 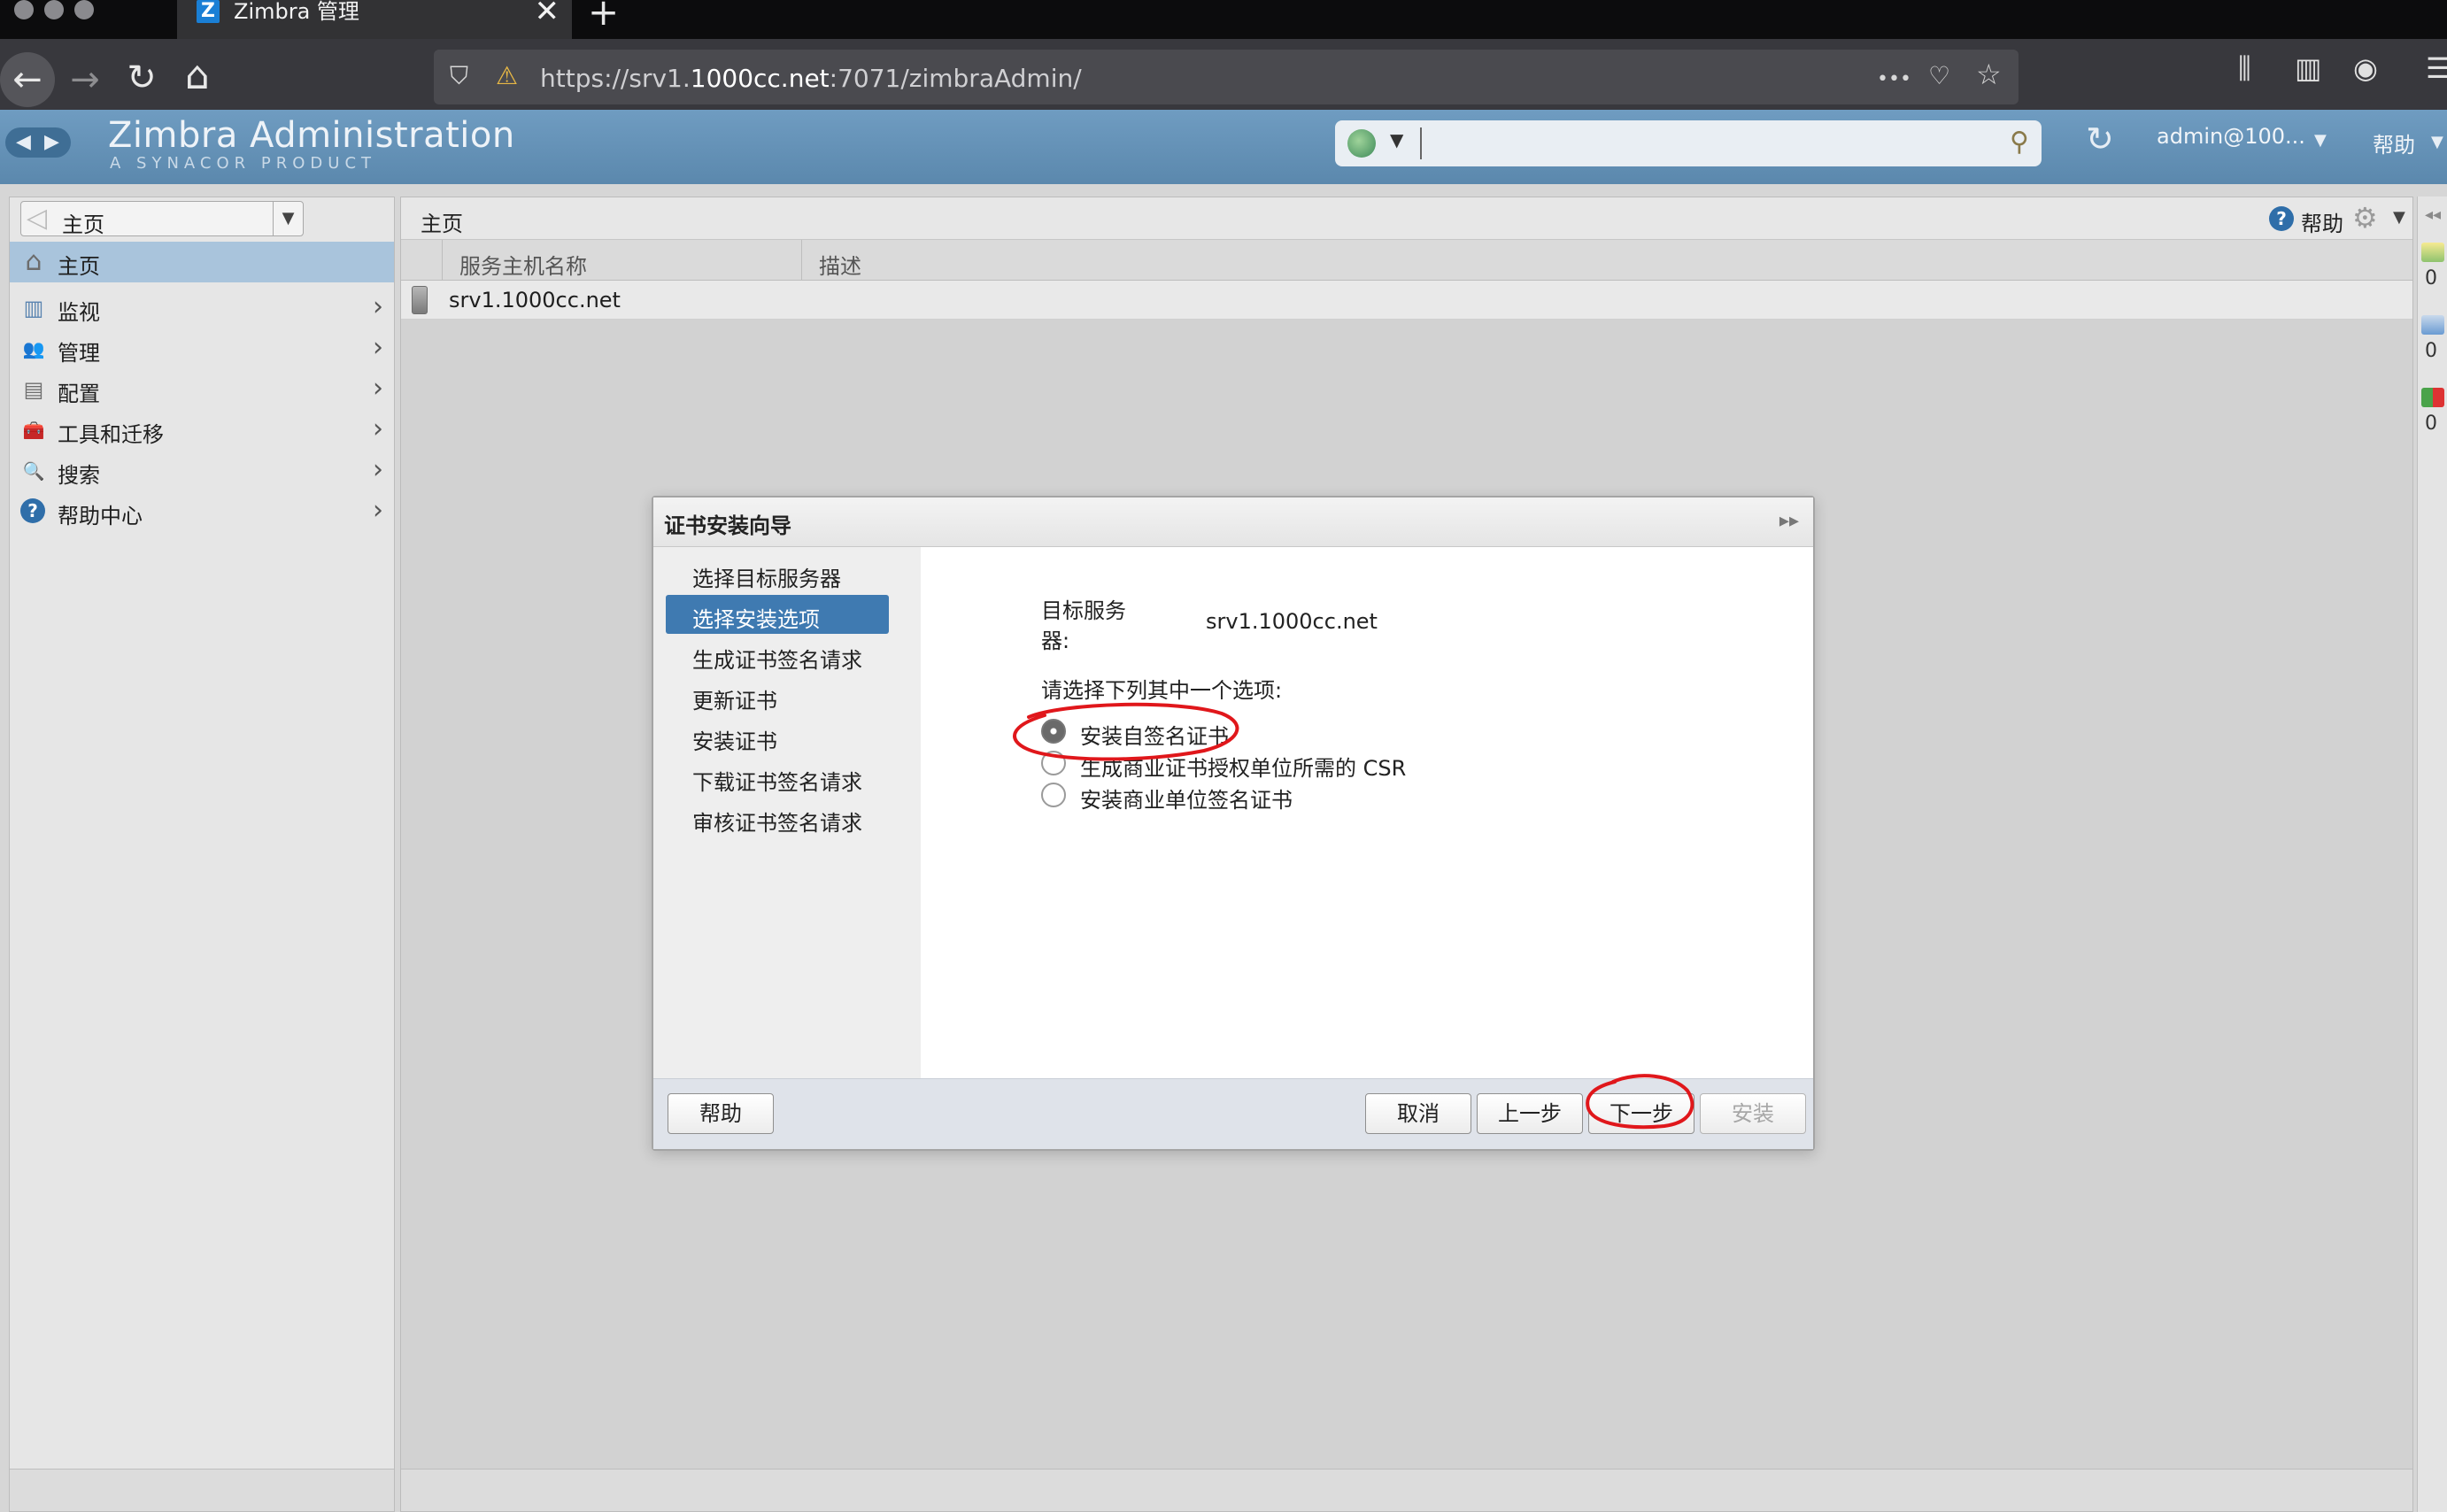 What do you see at coordinates (311, 135) in the screenshot?
I see `app-title: Zimbra Administration` at bounding box center [311, 135].